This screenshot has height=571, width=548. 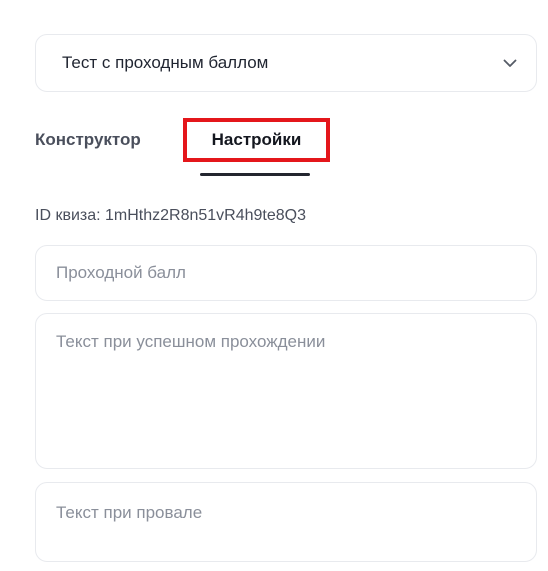 I want to click on tab-bar: Конструктор Настройки, so click(x=235, y=148).